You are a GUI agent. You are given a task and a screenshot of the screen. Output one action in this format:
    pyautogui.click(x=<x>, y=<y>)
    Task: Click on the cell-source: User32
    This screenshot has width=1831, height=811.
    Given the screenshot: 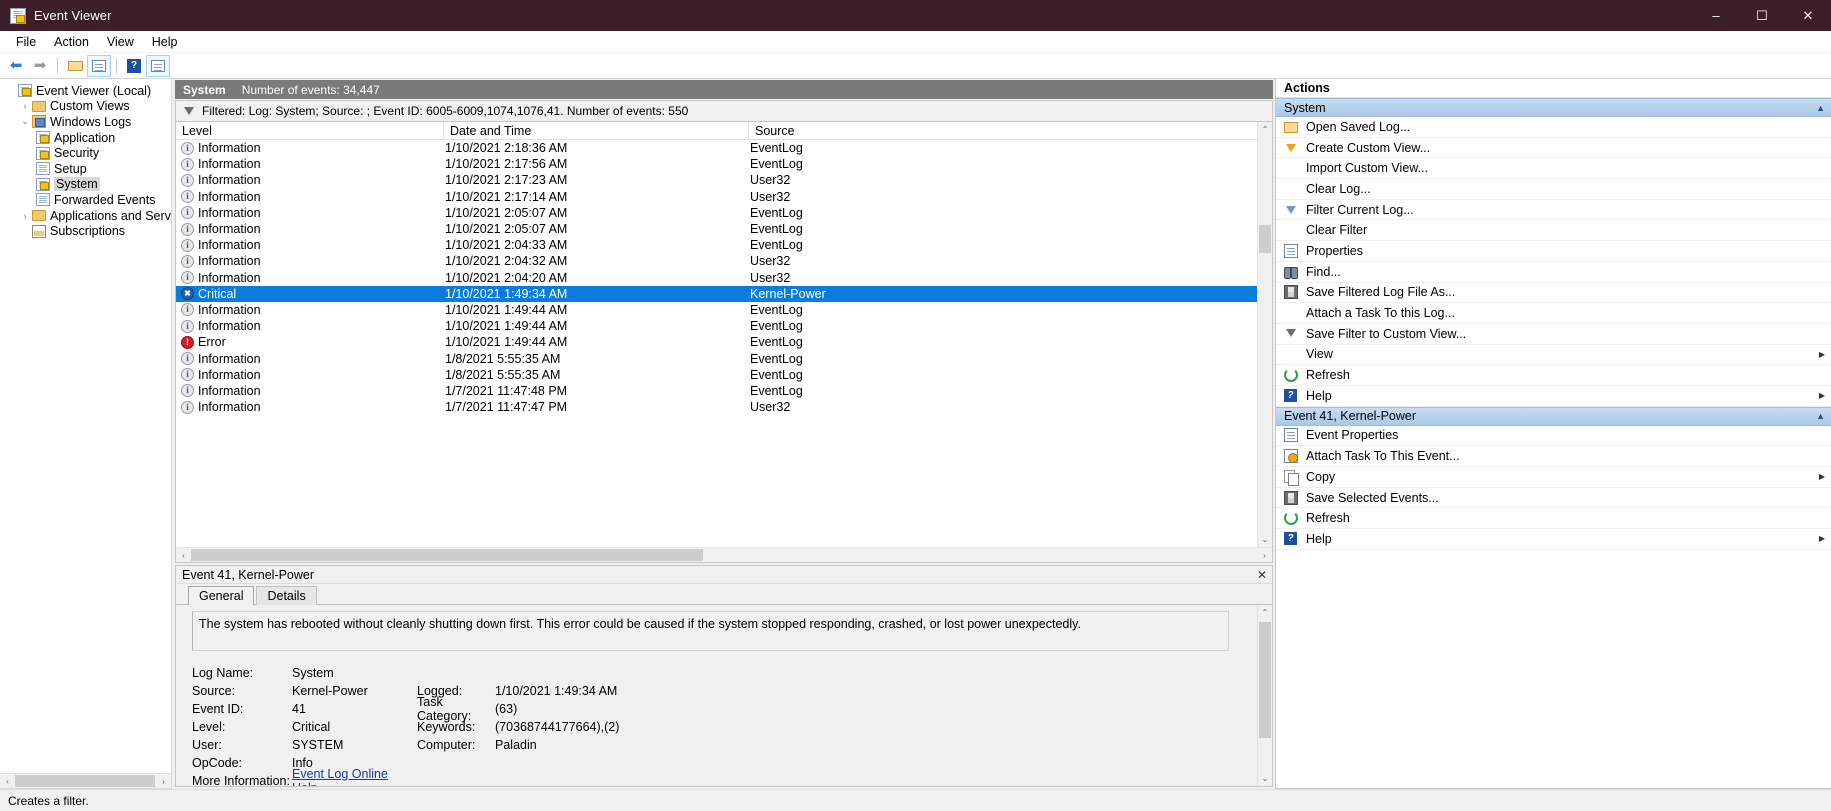 What is the action you would take?
    pyautogui.click(x=770, y=261)
    